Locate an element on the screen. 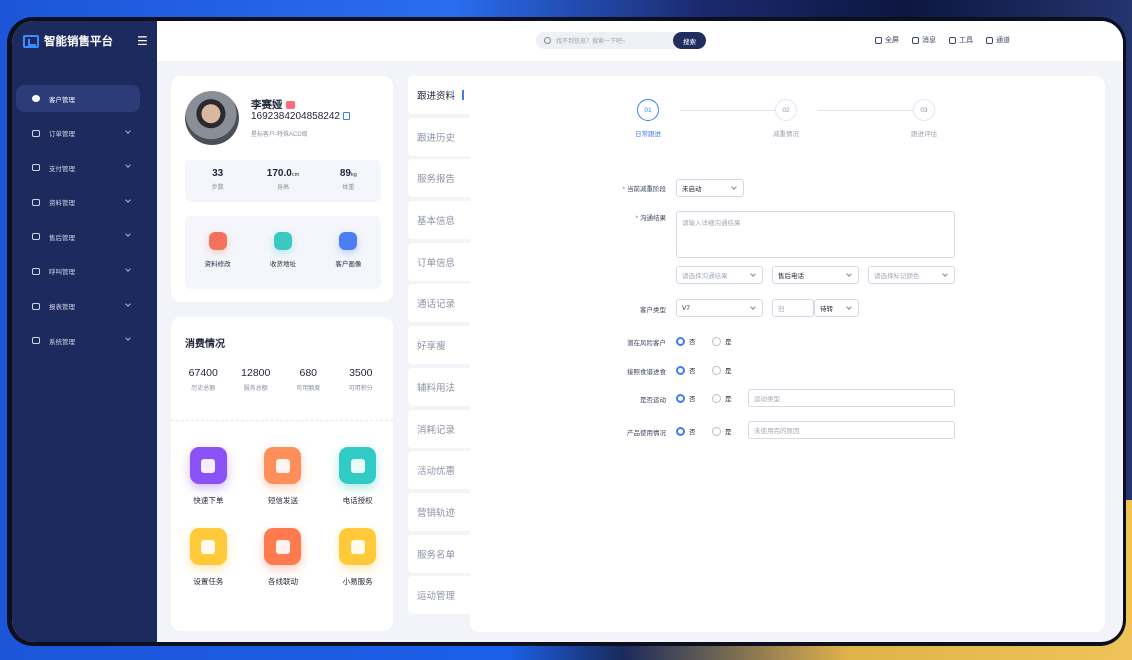  tab-10: 营销轨迹 is located at coordinates (439, 511).